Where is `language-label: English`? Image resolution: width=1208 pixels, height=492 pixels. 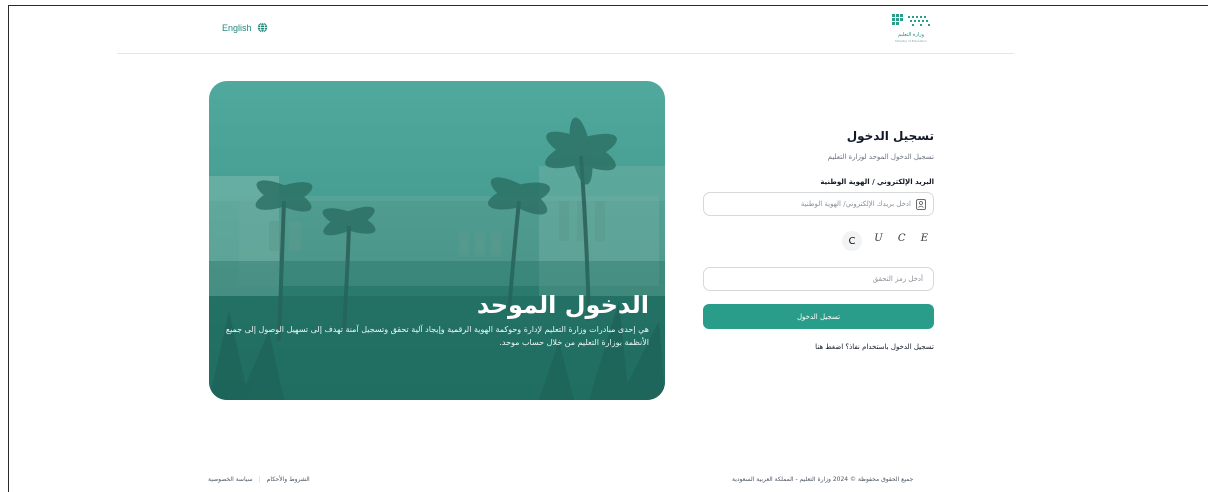
language-label: English is located at coordinates (237, 27).